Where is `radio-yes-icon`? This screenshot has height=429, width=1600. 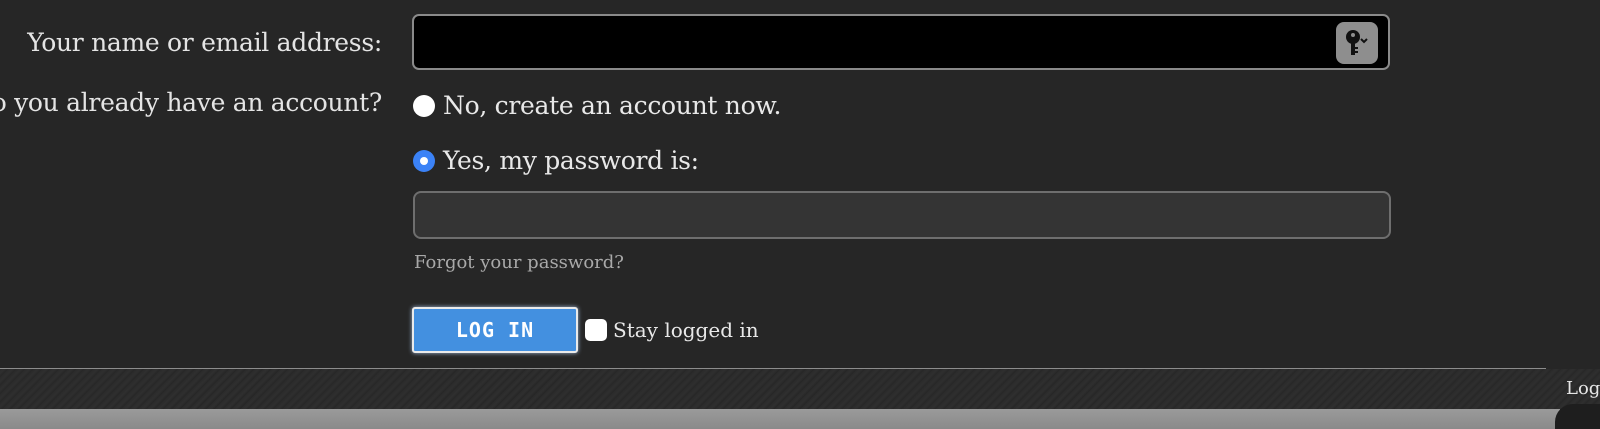 radio-yes-icon is located at coordinates (424, 160).